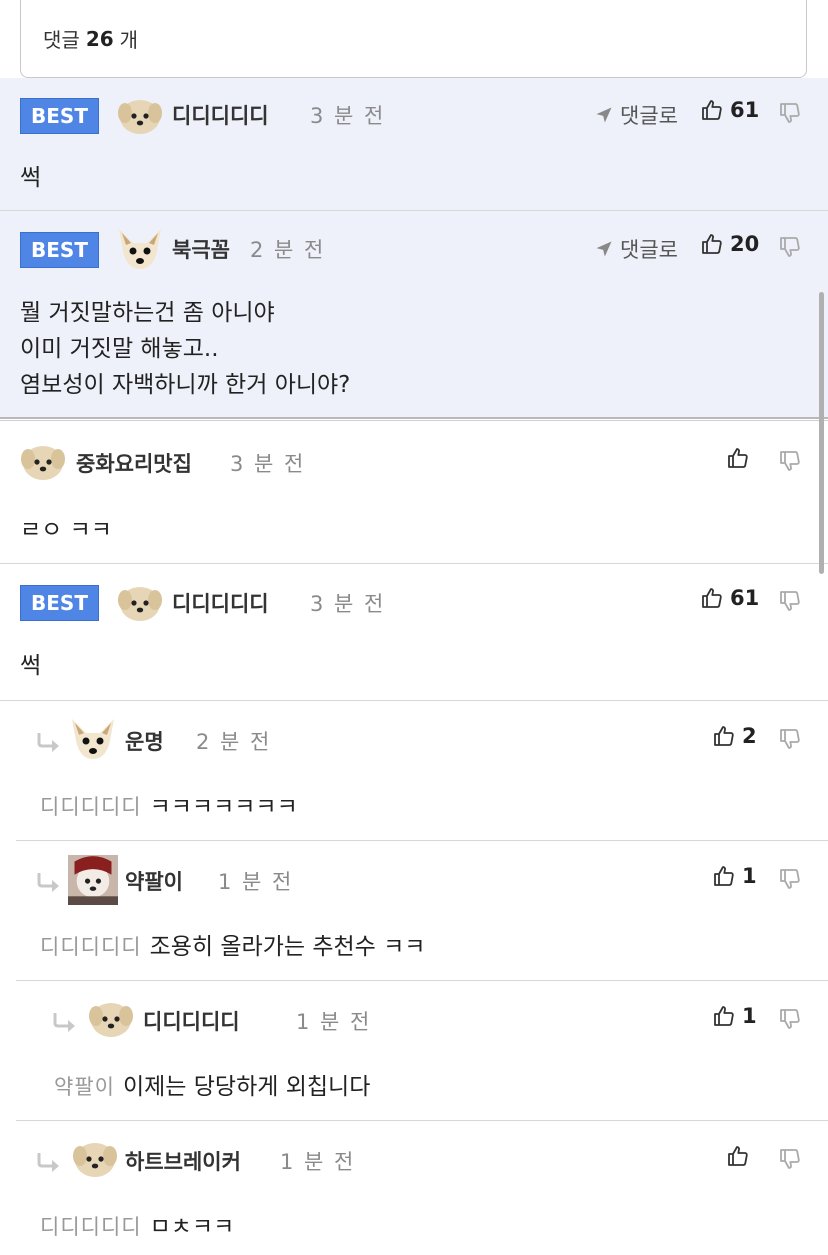 The image size is (828, 1255). What do you see at coordinates (129, 40) in the screenshot?
I see `comment-count-suffix: 개` at bounding box center [129, 40].